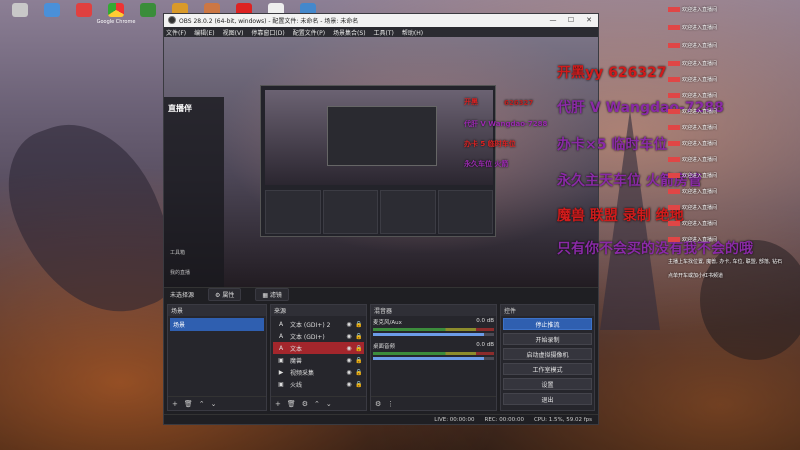 This screenshot has height=450, width=800. I want to click on source-item: ▣ 火线 ◉ 🔒, so click(318, 384).